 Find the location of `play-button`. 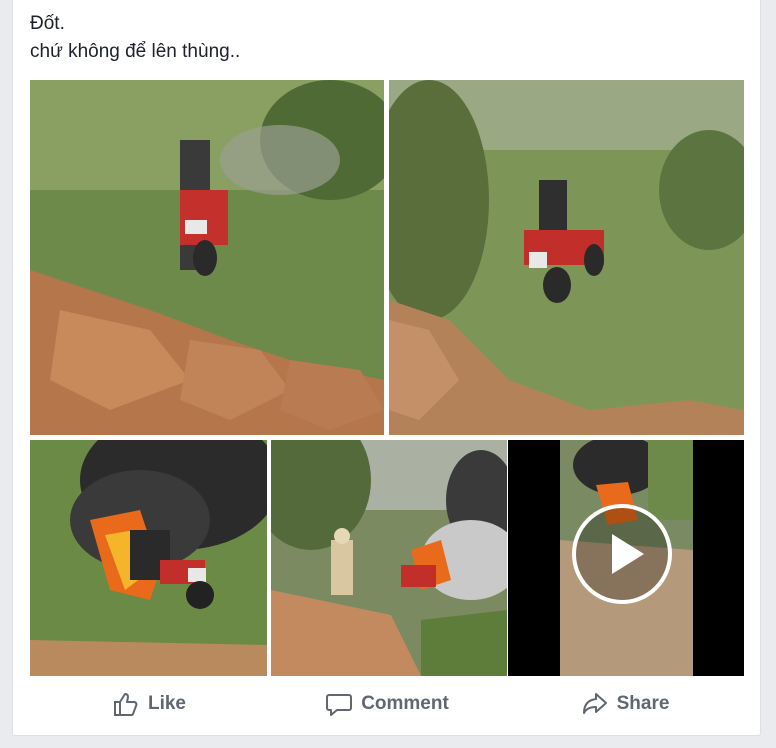

play-button is located at coordinates (622, 554).